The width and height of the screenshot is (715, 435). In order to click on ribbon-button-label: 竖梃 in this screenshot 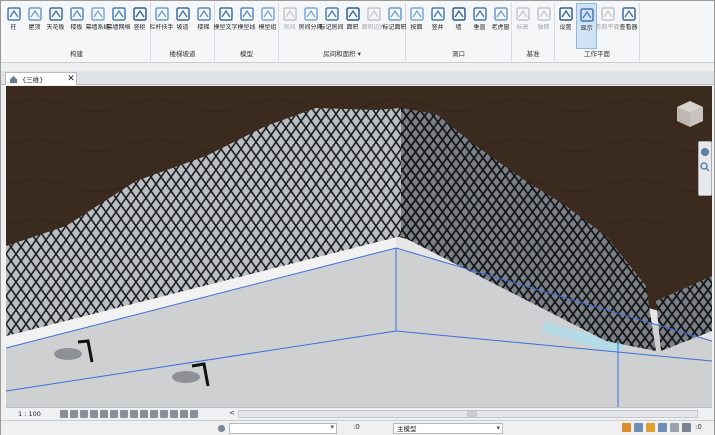, I will do `click(139, 27)`.